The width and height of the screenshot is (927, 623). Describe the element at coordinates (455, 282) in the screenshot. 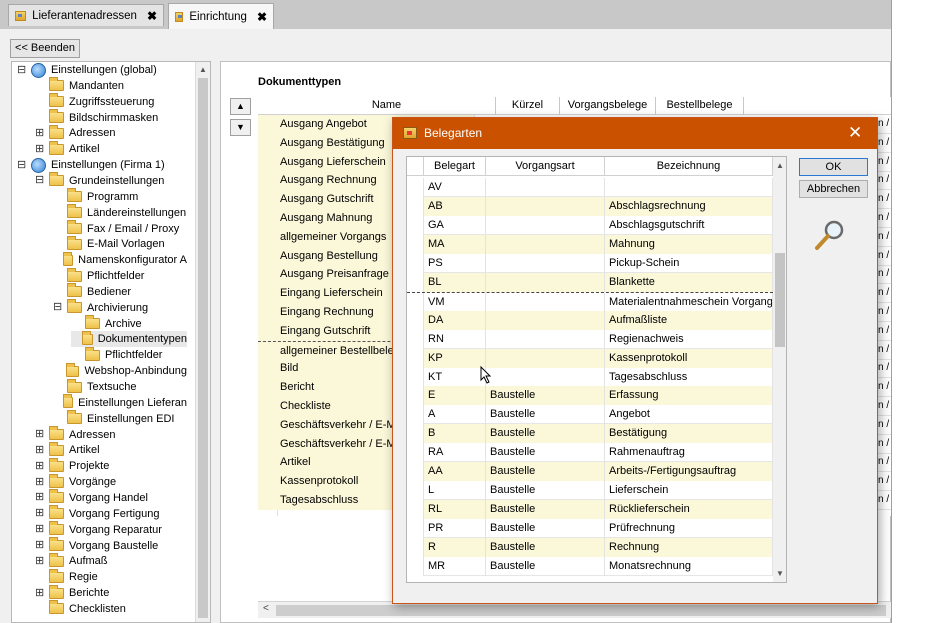

I see `belegart-cell: BL` at that location.